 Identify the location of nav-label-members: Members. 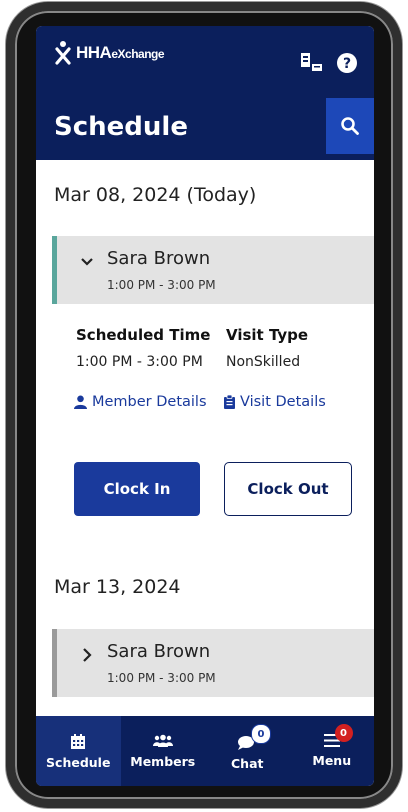
(163, 761).